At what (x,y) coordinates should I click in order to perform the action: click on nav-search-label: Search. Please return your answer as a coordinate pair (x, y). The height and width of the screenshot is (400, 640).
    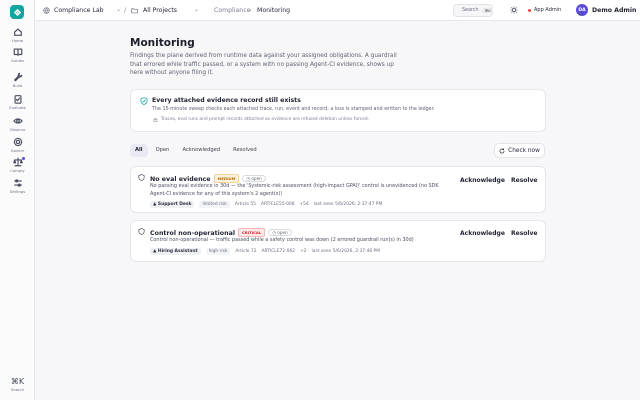
    Looking at the image, I should click on (17, 389).